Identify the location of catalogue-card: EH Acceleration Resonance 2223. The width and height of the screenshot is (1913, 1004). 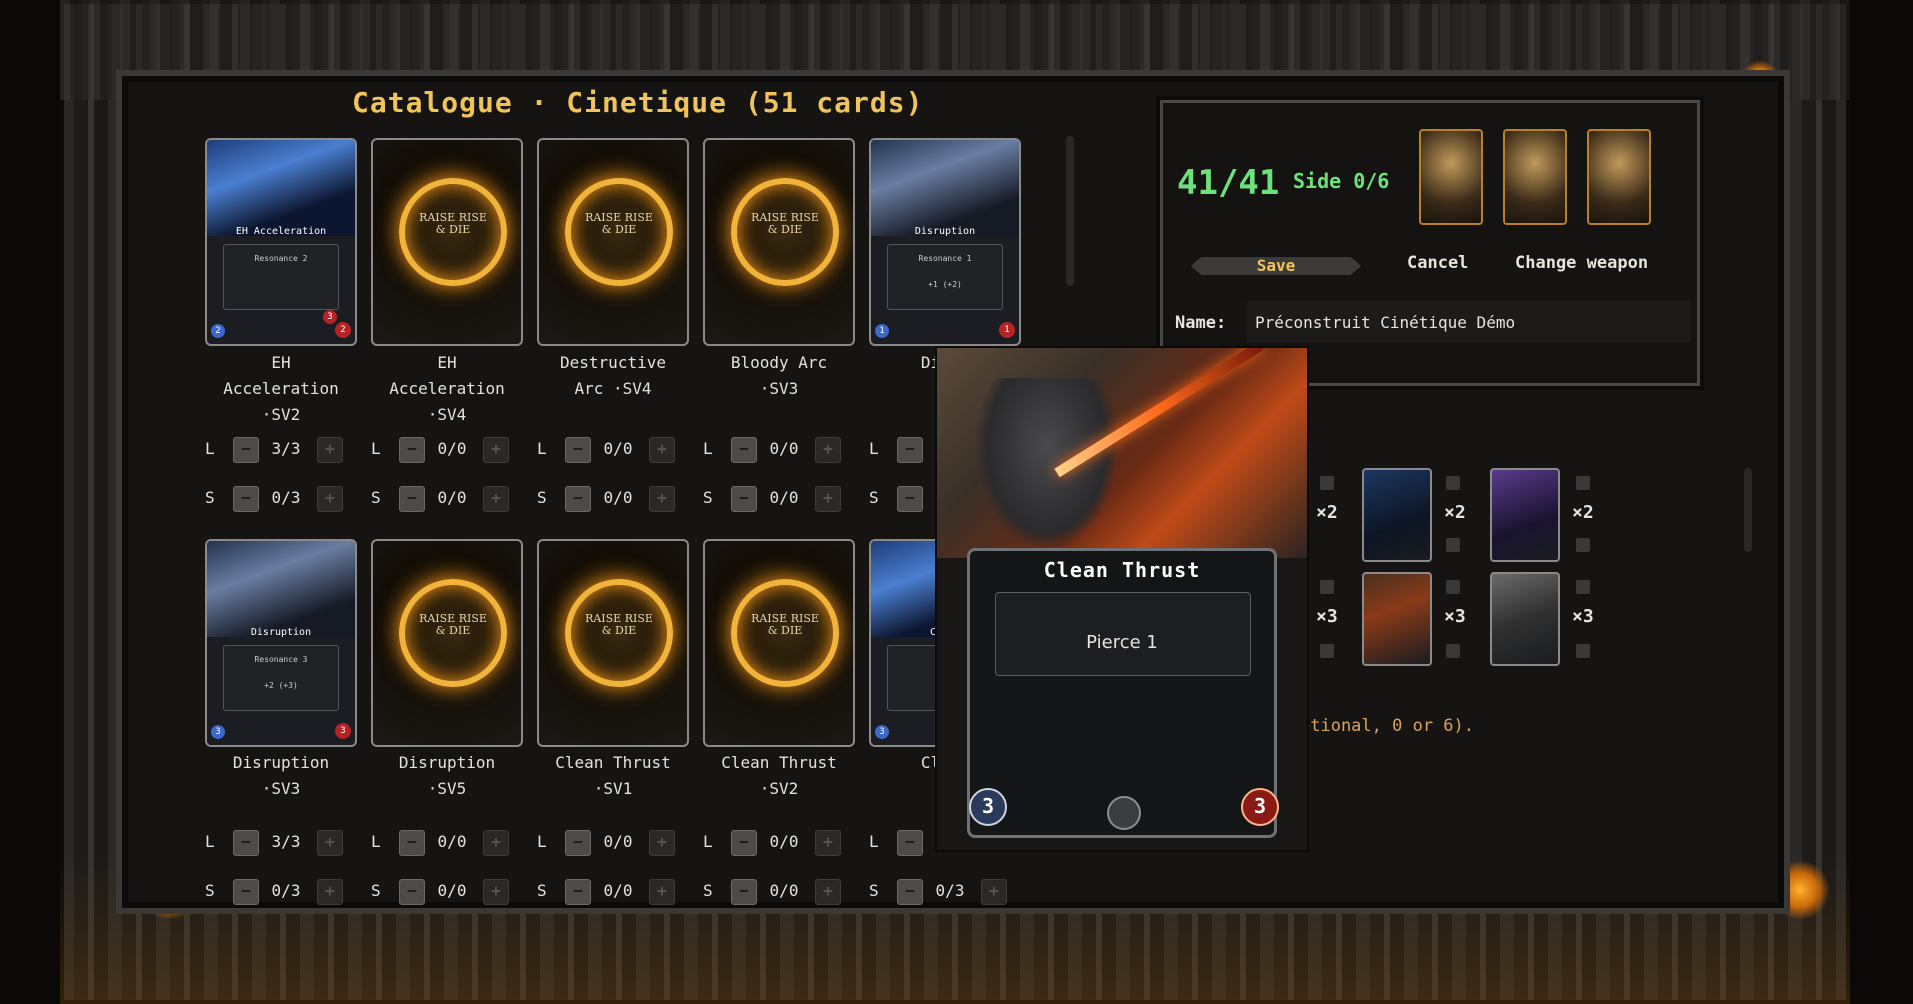
(281, 242).